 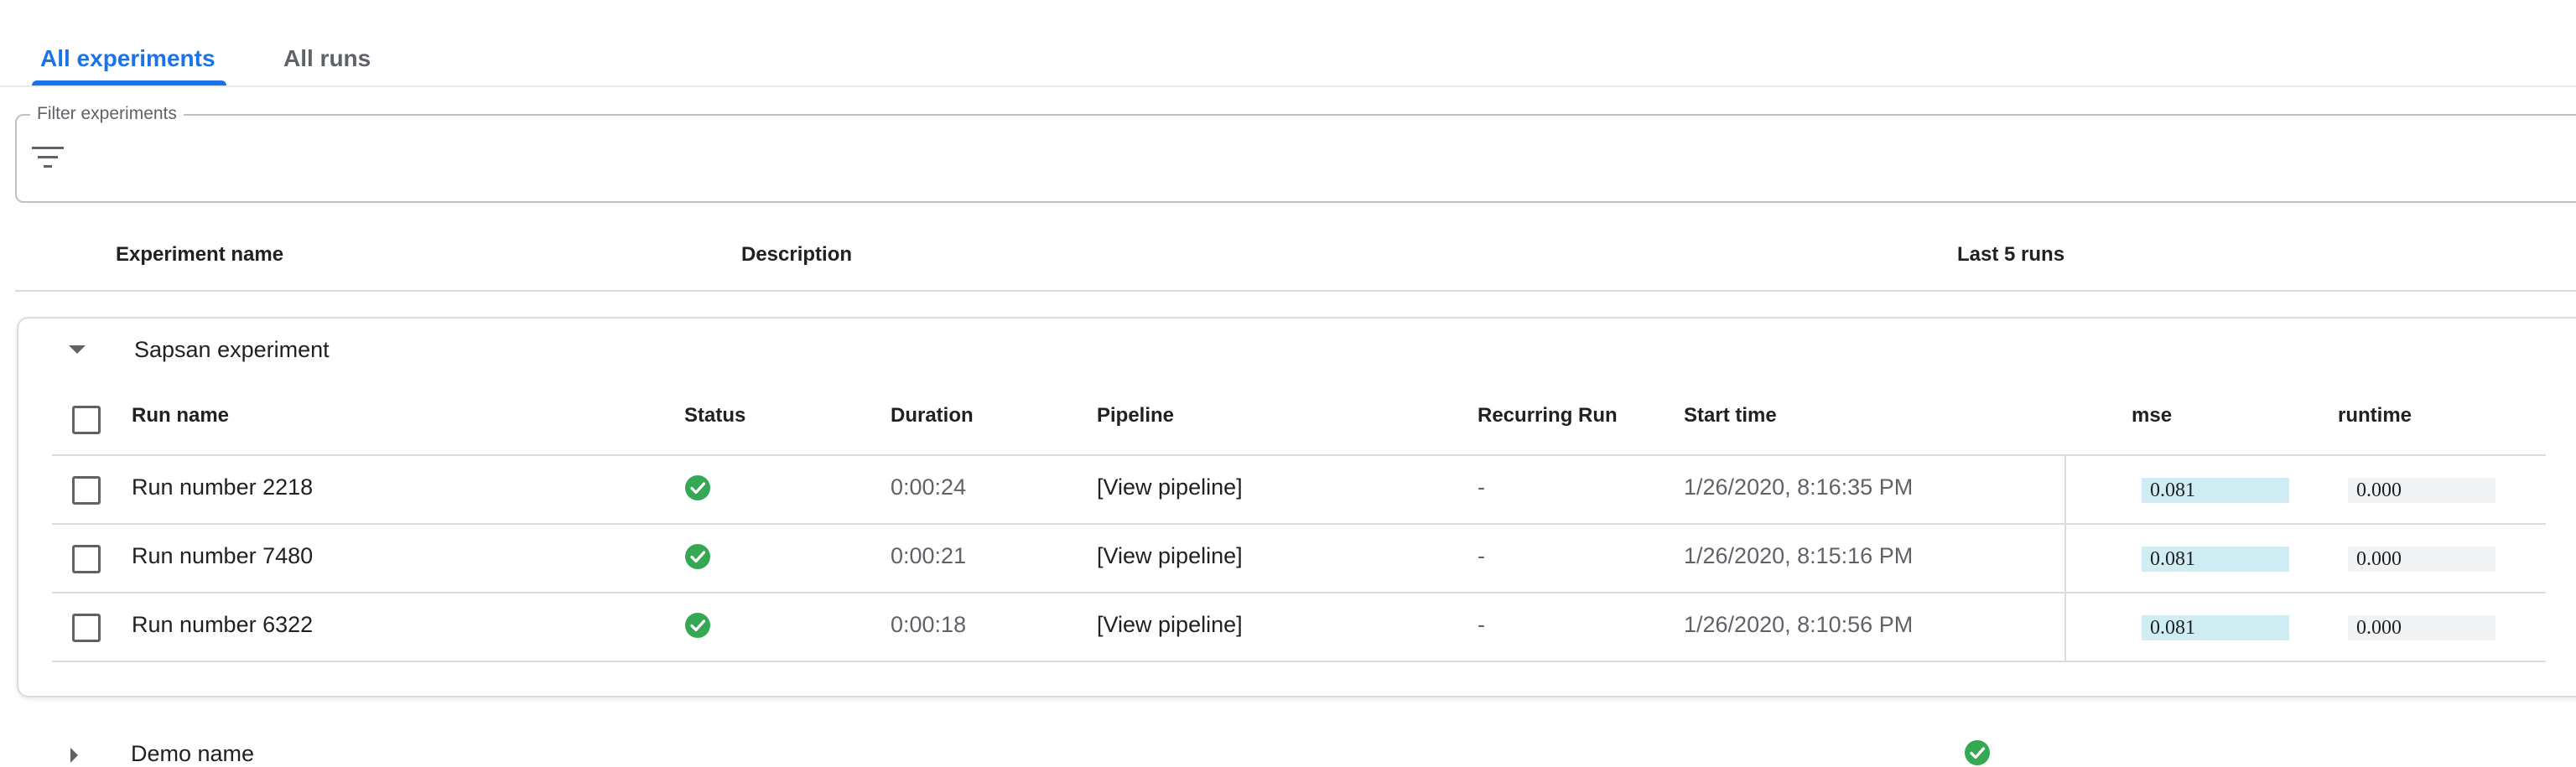 I want to click on column-header-last-5-runs: Last 5 runs, so click(x=2011, y=254).